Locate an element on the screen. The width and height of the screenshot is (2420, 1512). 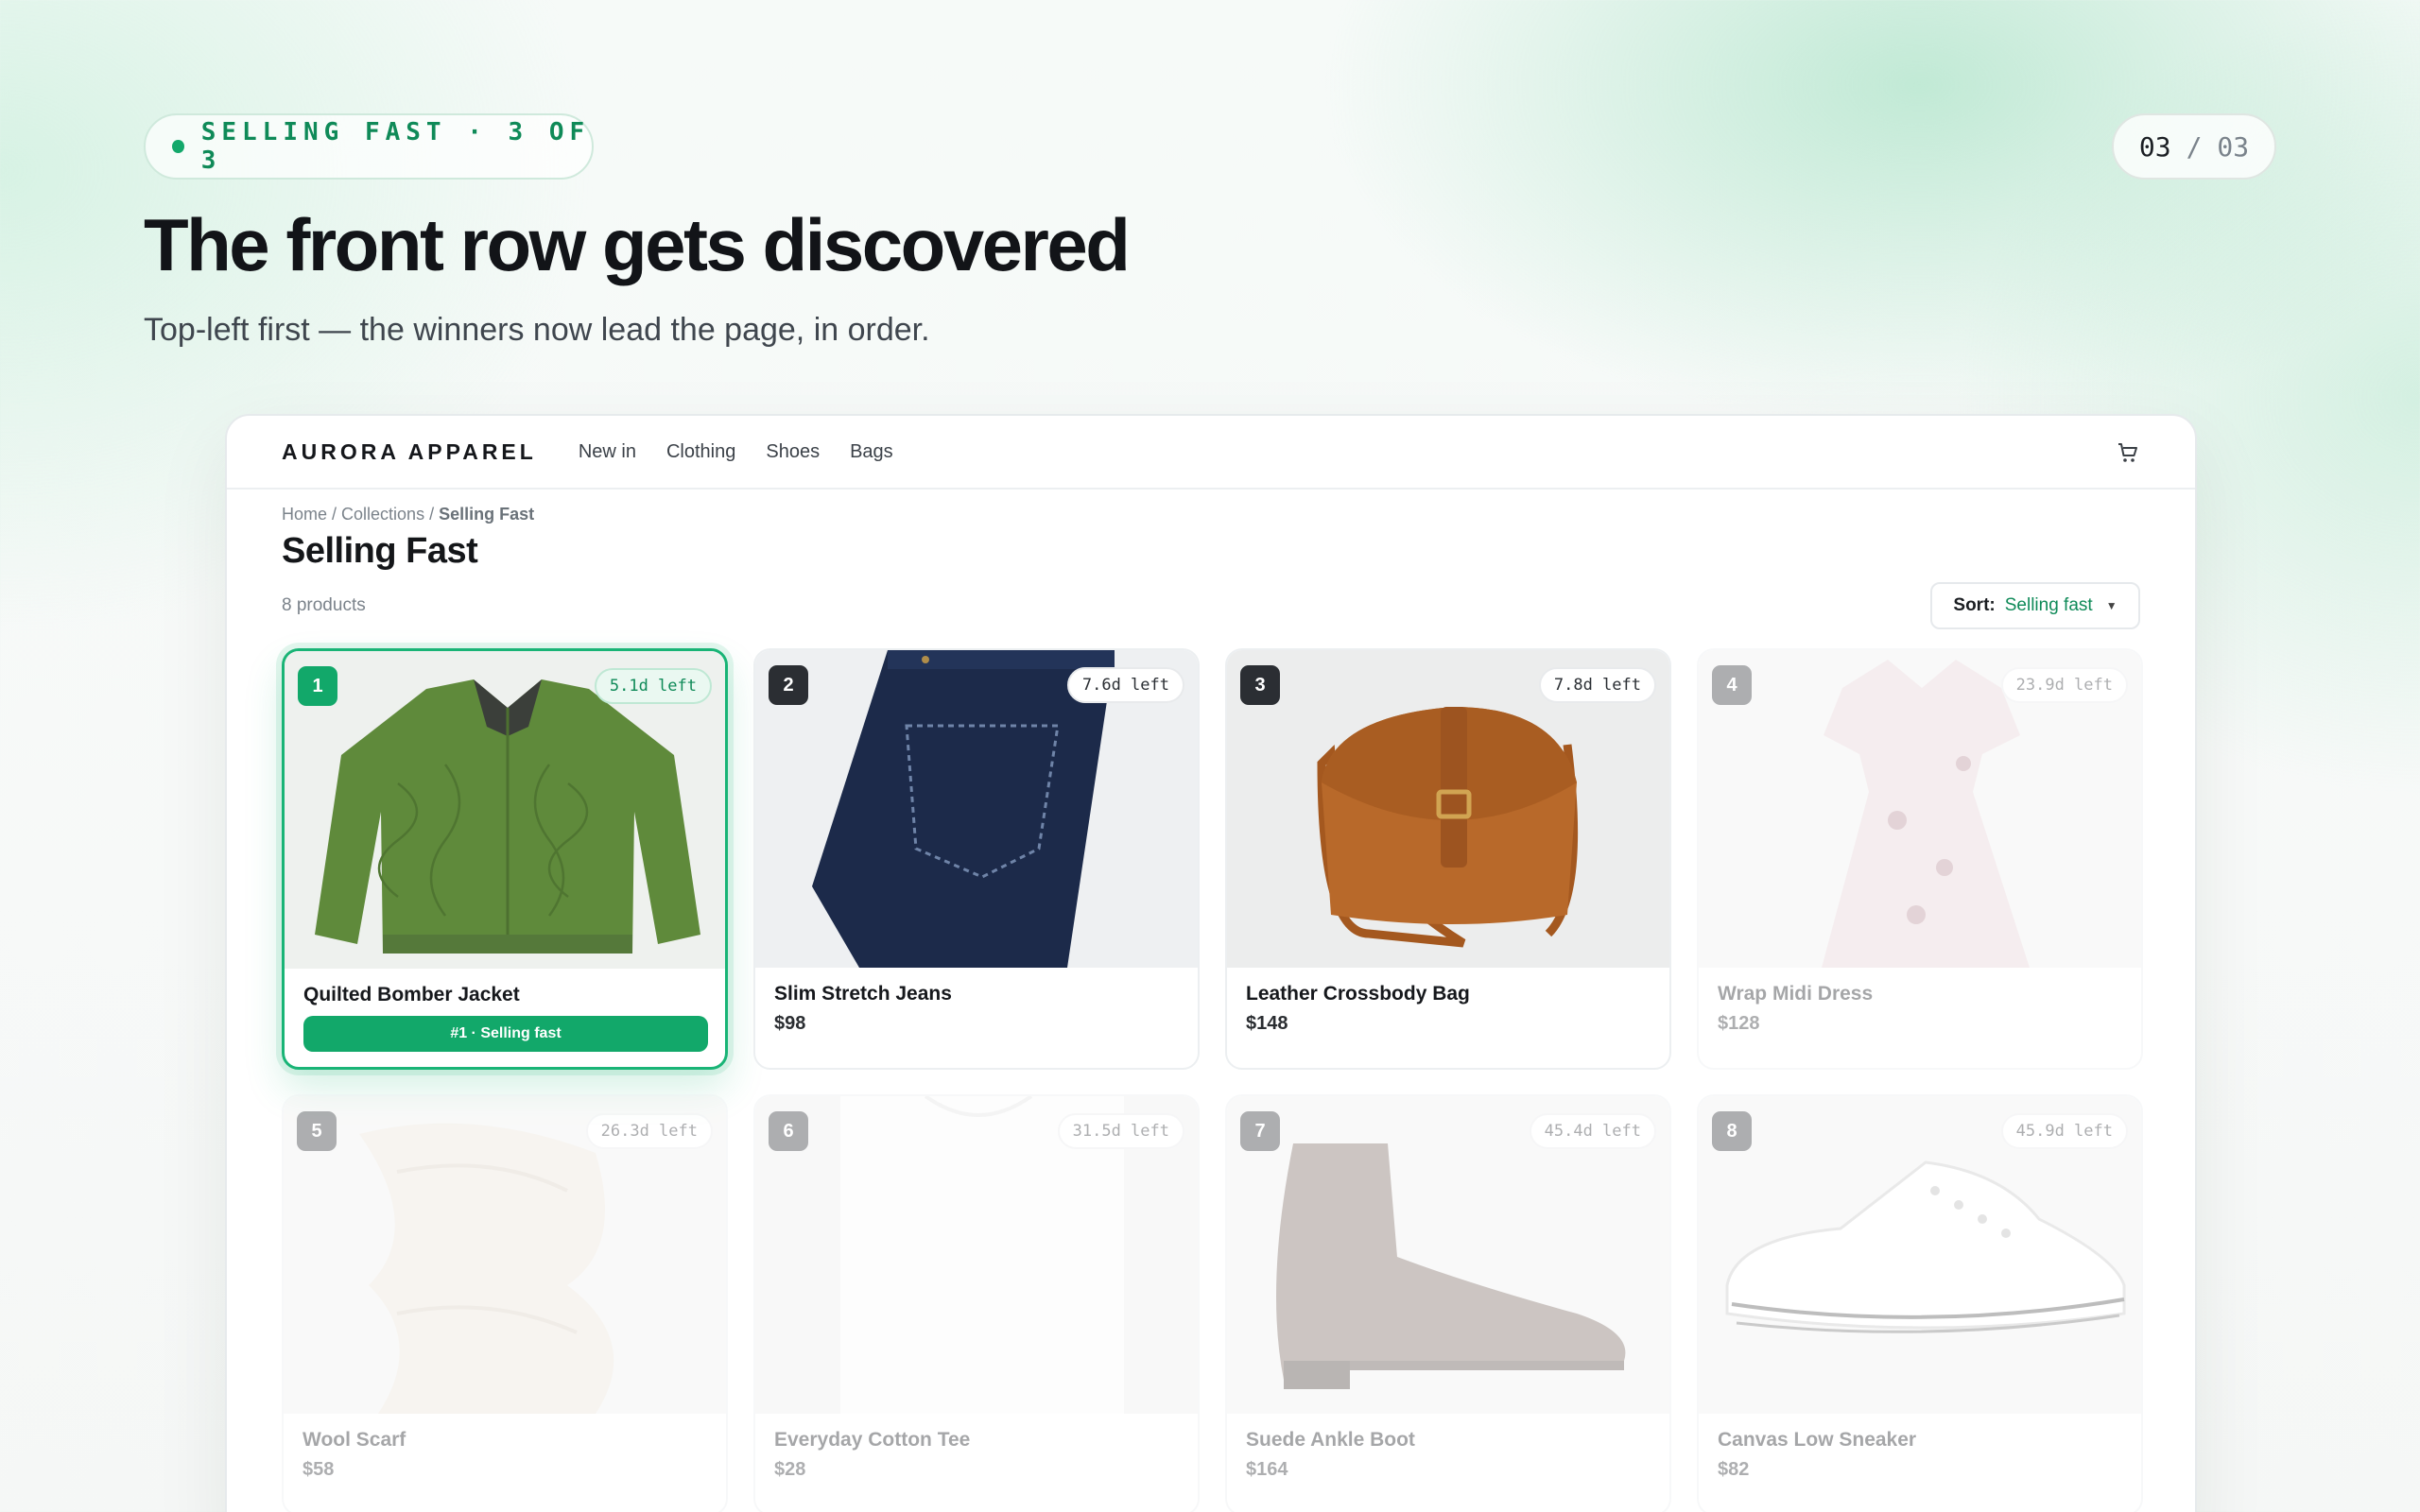
cart-icon is located at coordinates (2128, 452).